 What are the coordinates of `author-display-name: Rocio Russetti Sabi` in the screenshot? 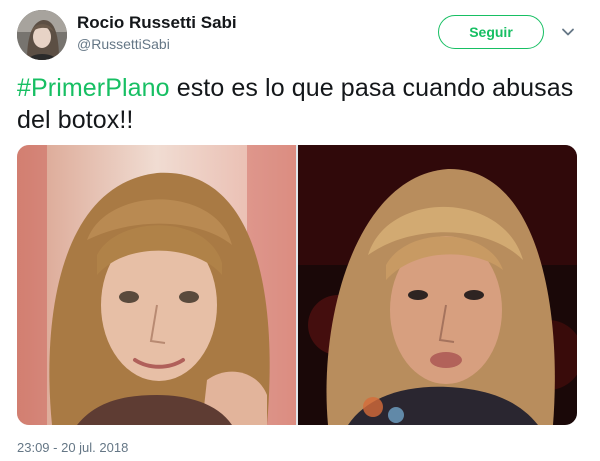 It's located at (157, 23).